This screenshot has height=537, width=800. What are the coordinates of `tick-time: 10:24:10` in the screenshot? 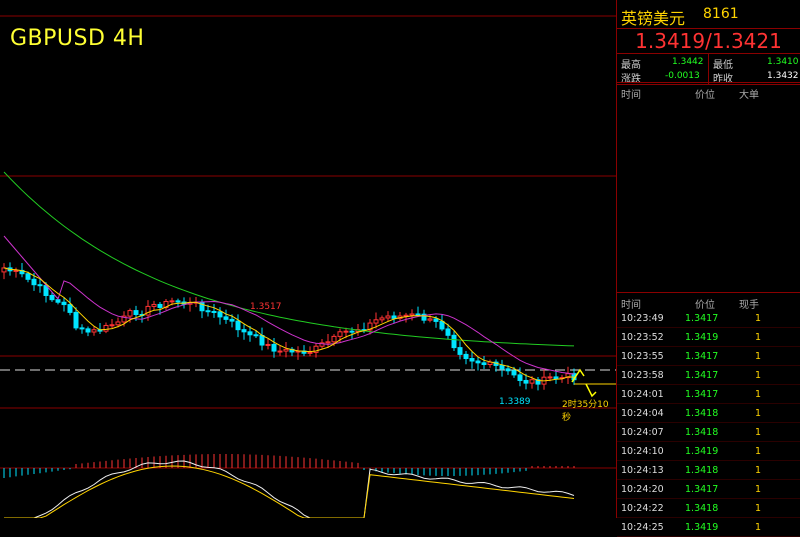 It's located at (642, 451).